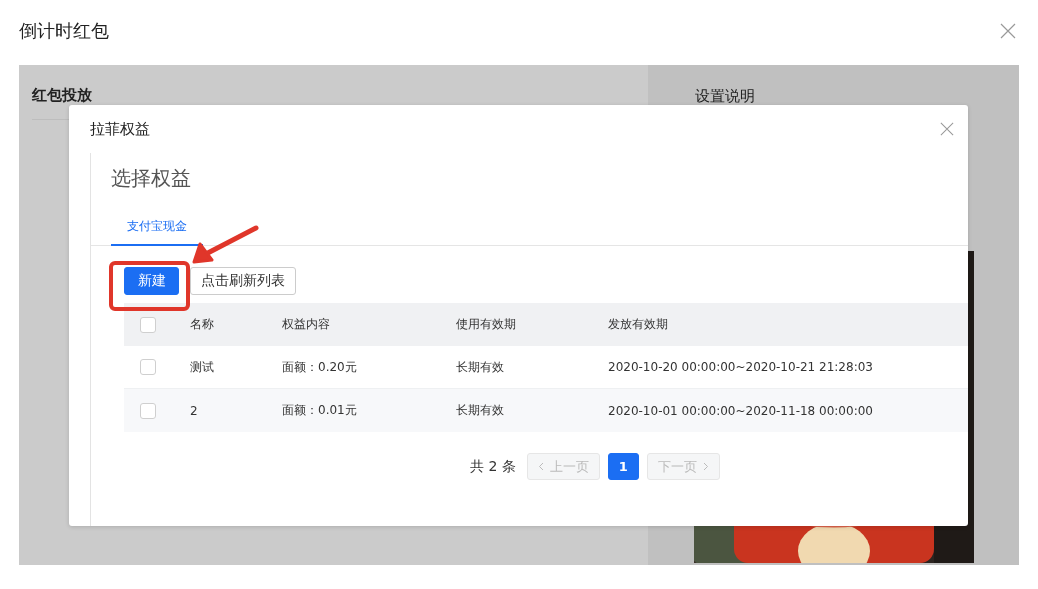  I want to click on page-button: 1, so click(623, 466).